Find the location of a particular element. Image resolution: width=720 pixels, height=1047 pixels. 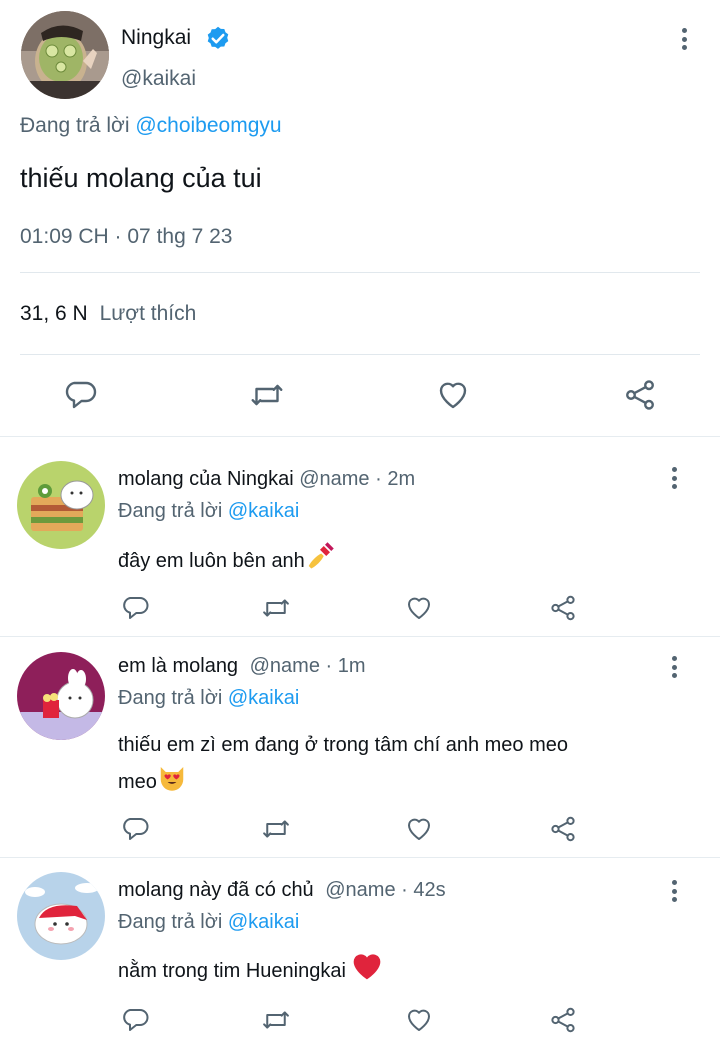

reply-header: molang của Ningkai @name · 2m is located at coordinates (266, 479).